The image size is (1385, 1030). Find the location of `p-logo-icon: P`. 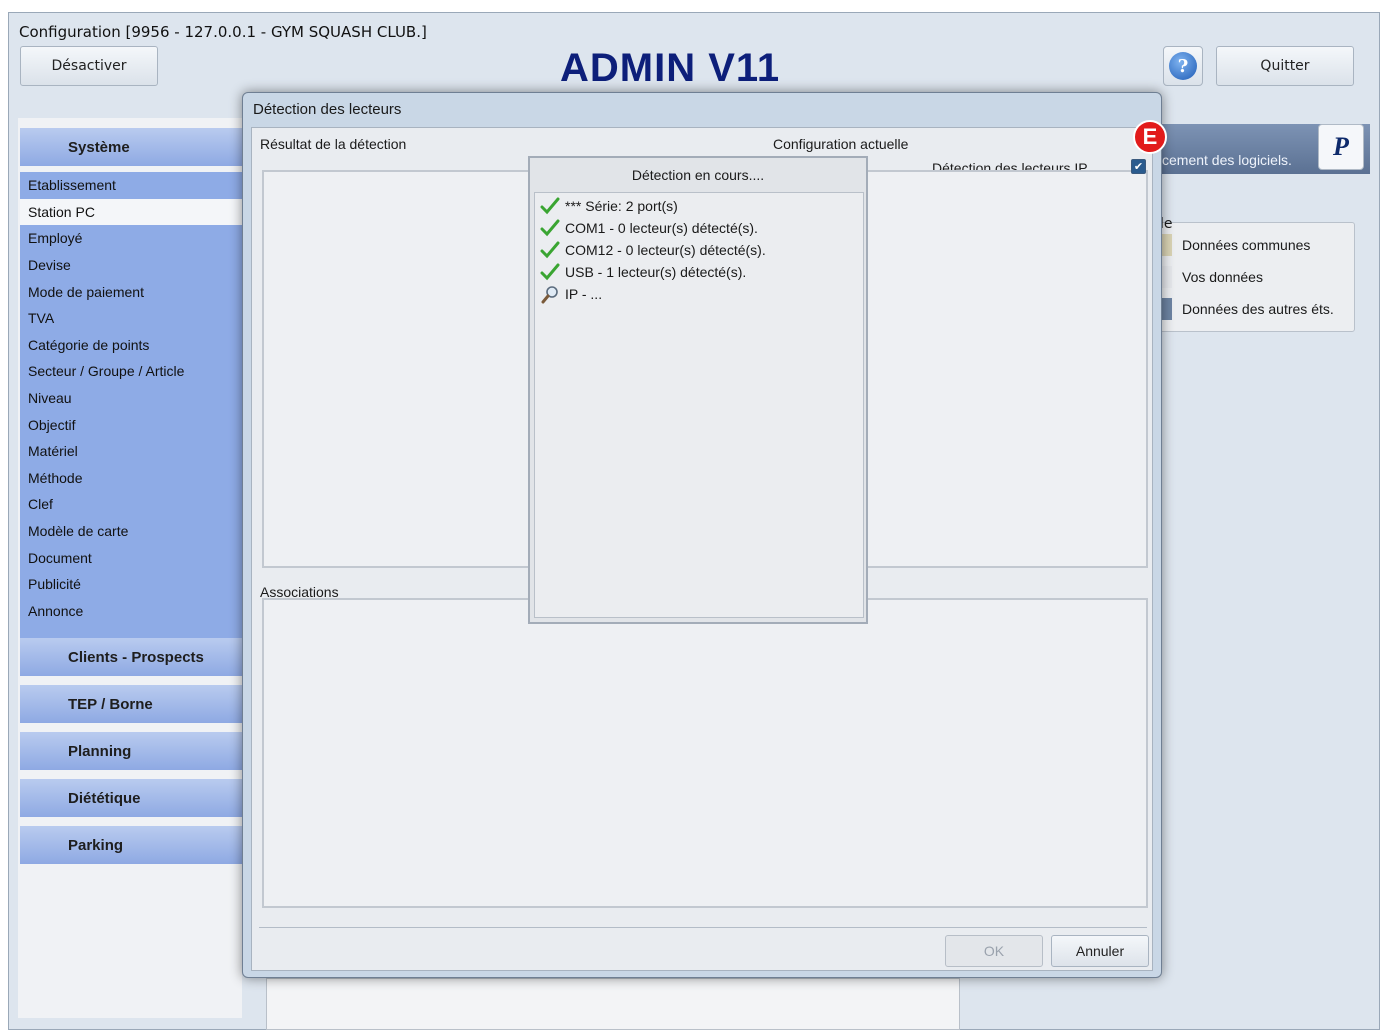

p-logo-icon: P is located at coordinates (1341, 147).